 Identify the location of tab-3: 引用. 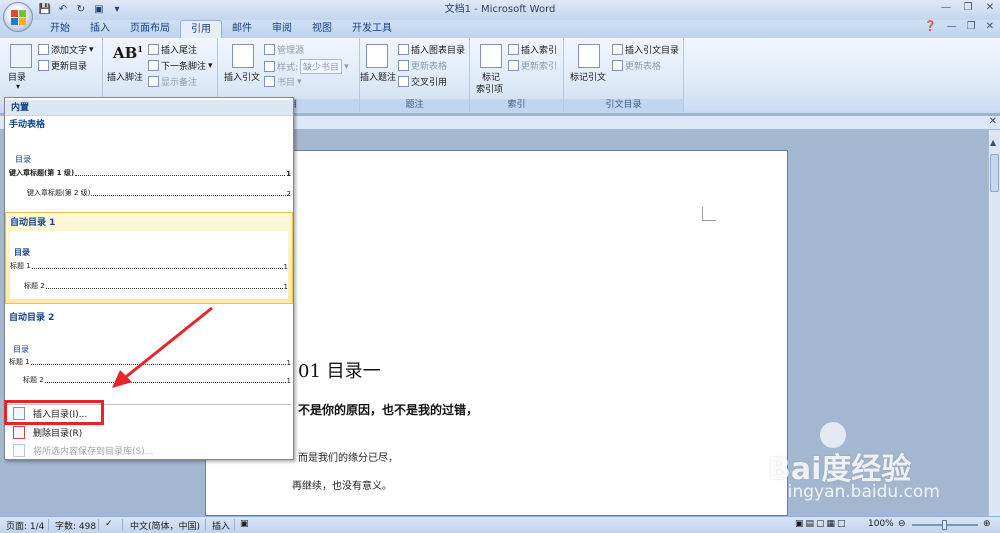
(201, 29).